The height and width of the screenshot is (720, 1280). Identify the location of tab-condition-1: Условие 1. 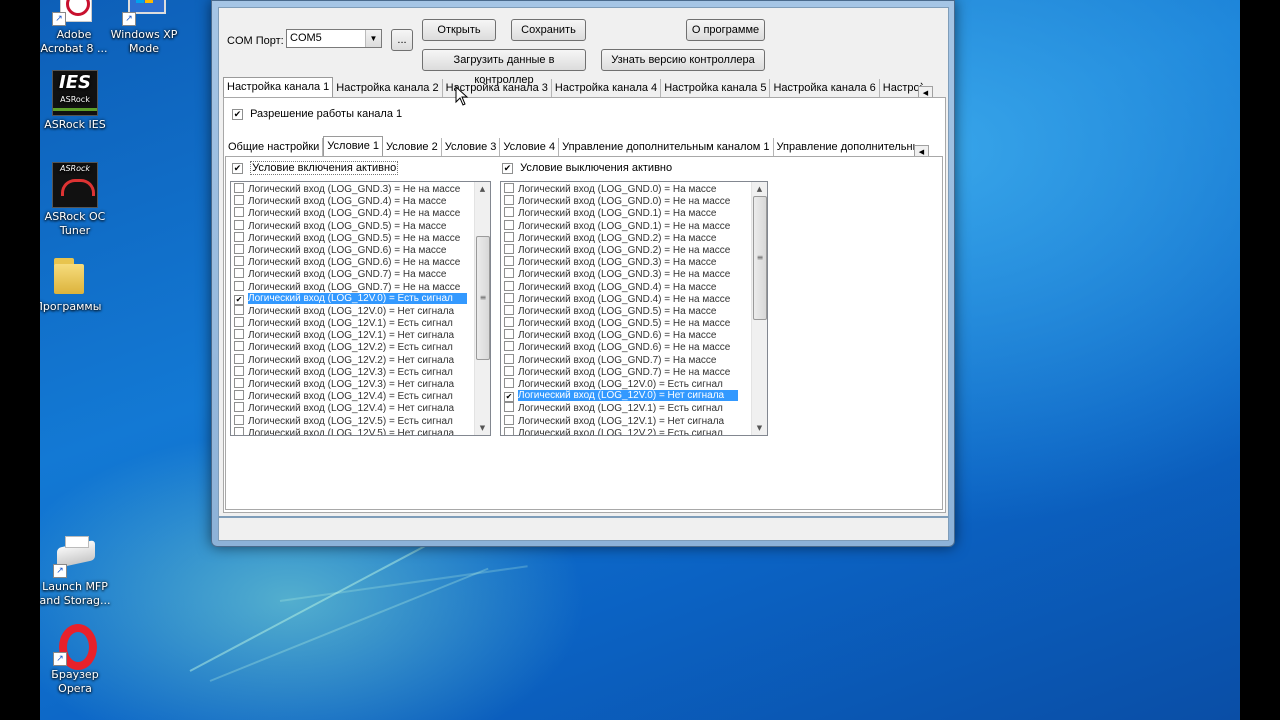
(353, 146).